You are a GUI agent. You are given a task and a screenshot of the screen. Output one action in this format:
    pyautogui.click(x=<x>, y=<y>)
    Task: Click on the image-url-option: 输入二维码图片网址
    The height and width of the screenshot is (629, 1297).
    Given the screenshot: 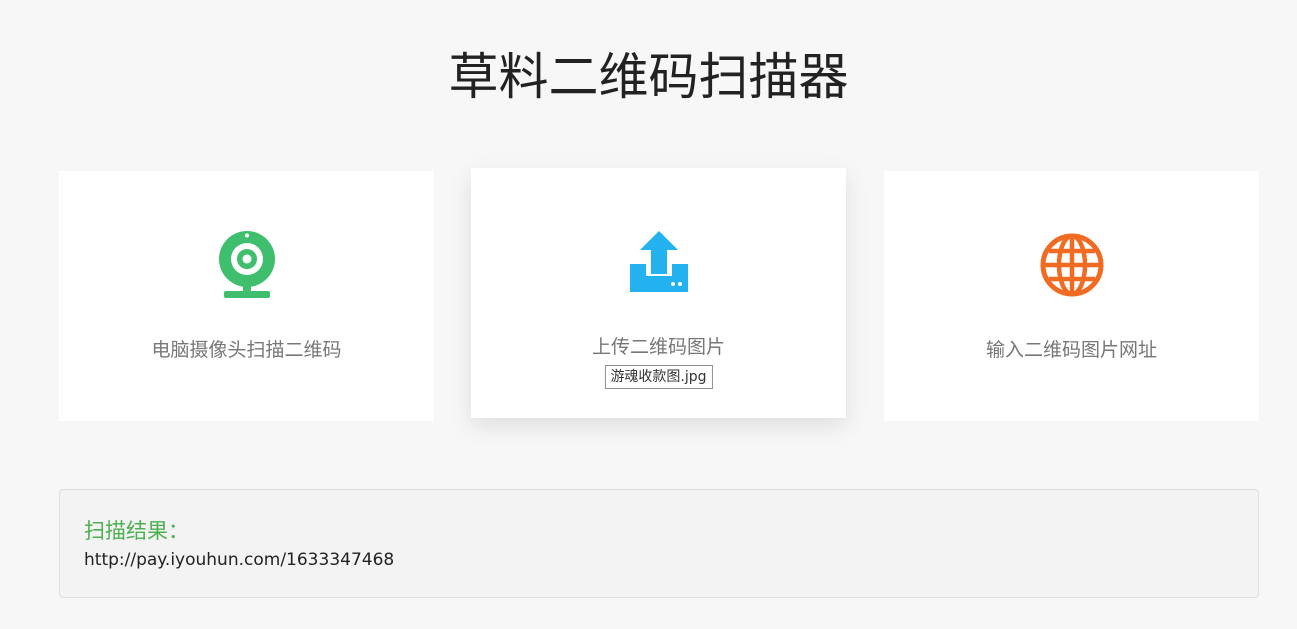 What is the action you would take?
    pyautogui.click(x=1071, y=296)
    